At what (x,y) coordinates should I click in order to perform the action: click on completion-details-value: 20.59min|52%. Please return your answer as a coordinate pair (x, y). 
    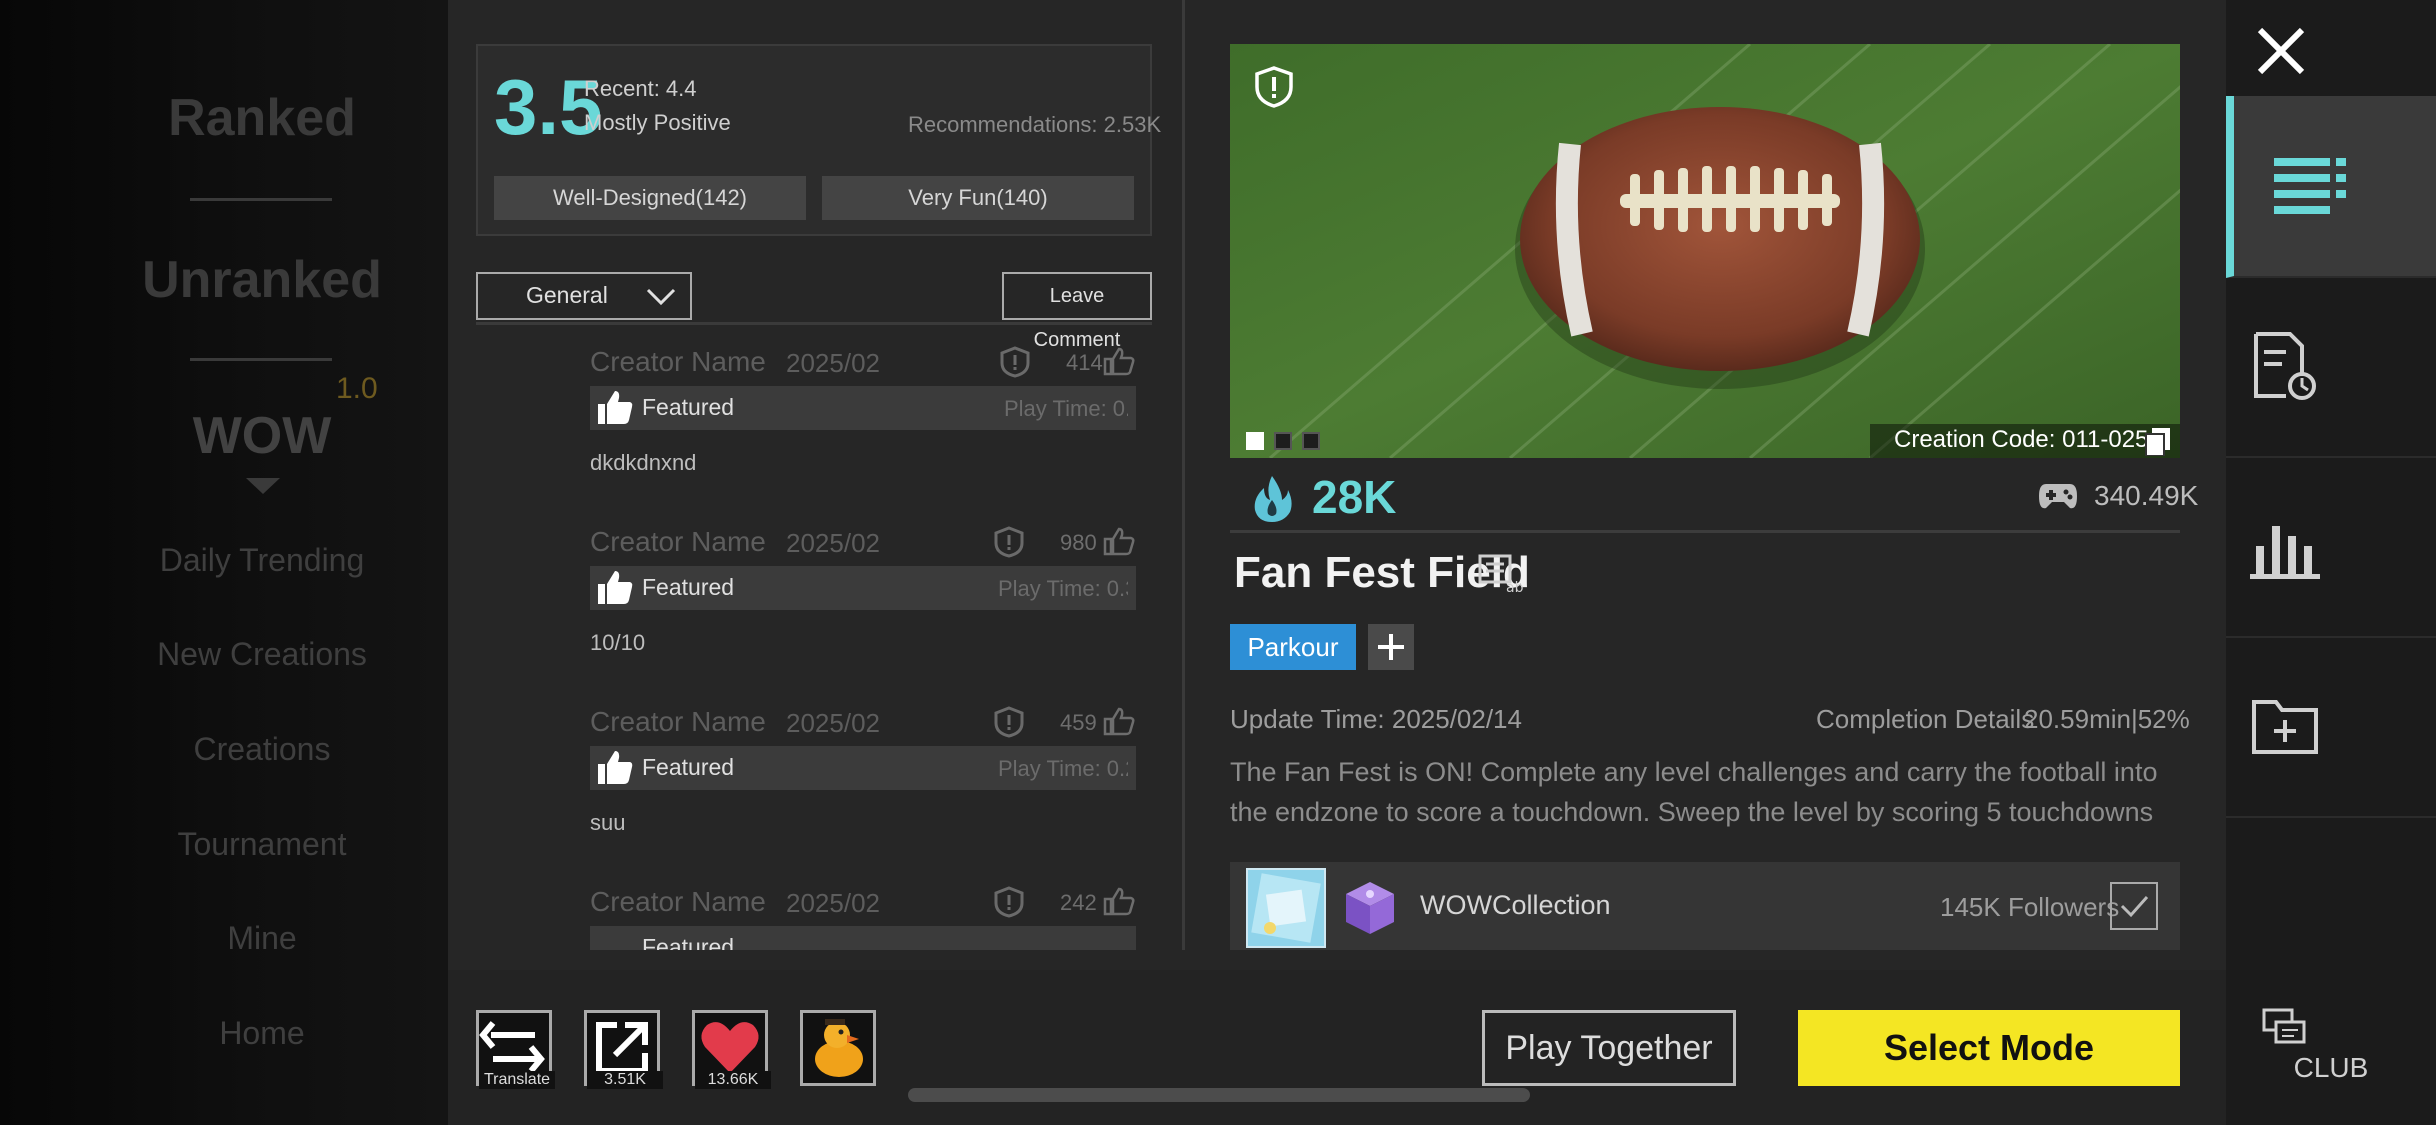
    Looking at the image, I should click on (2107, 719).